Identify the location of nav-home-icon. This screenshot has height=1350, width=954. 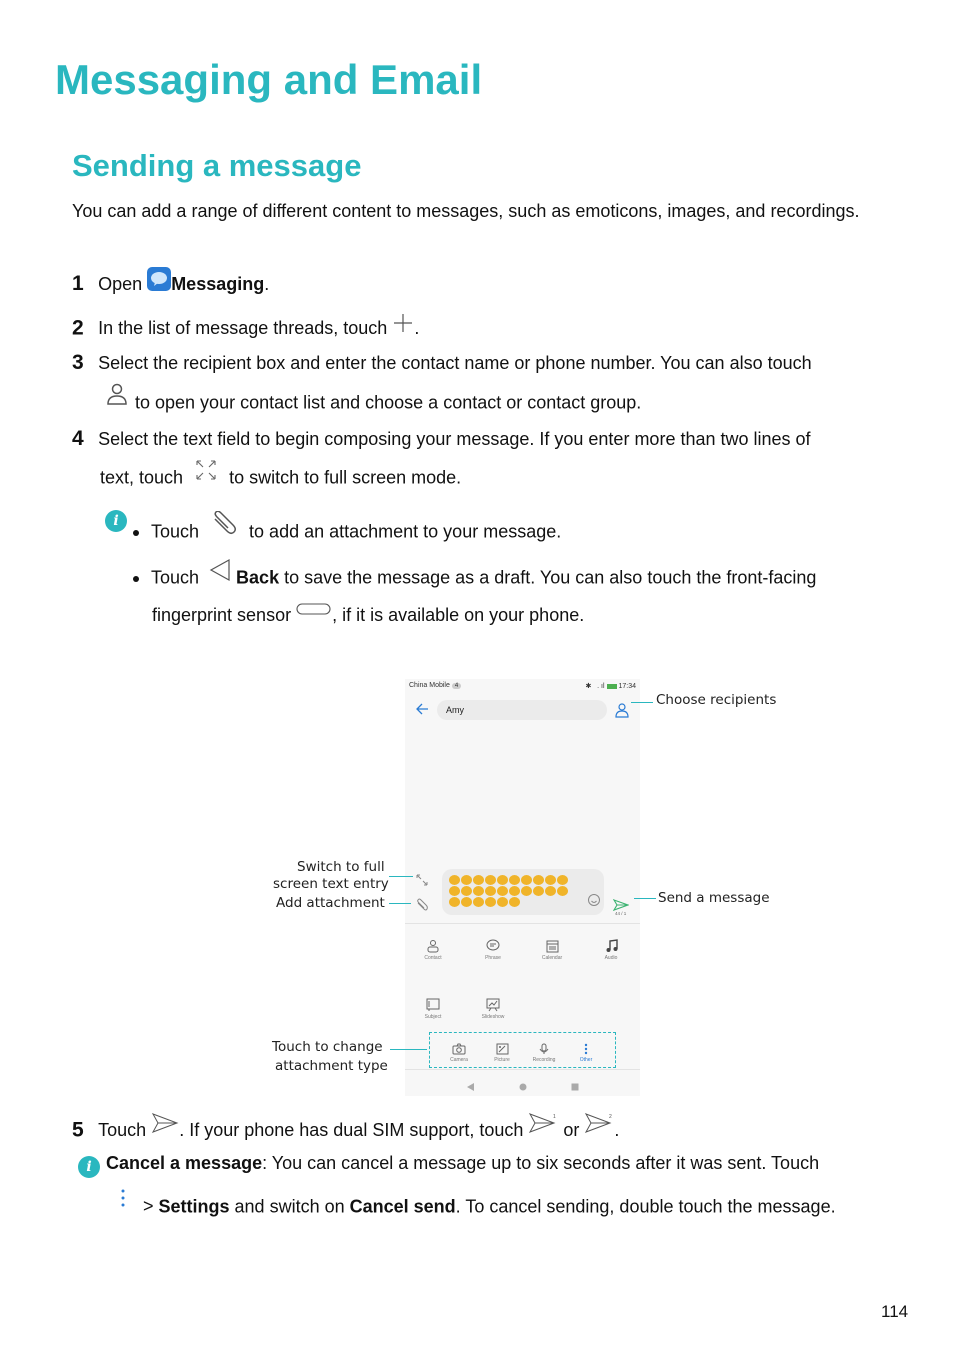
(523, 1087).